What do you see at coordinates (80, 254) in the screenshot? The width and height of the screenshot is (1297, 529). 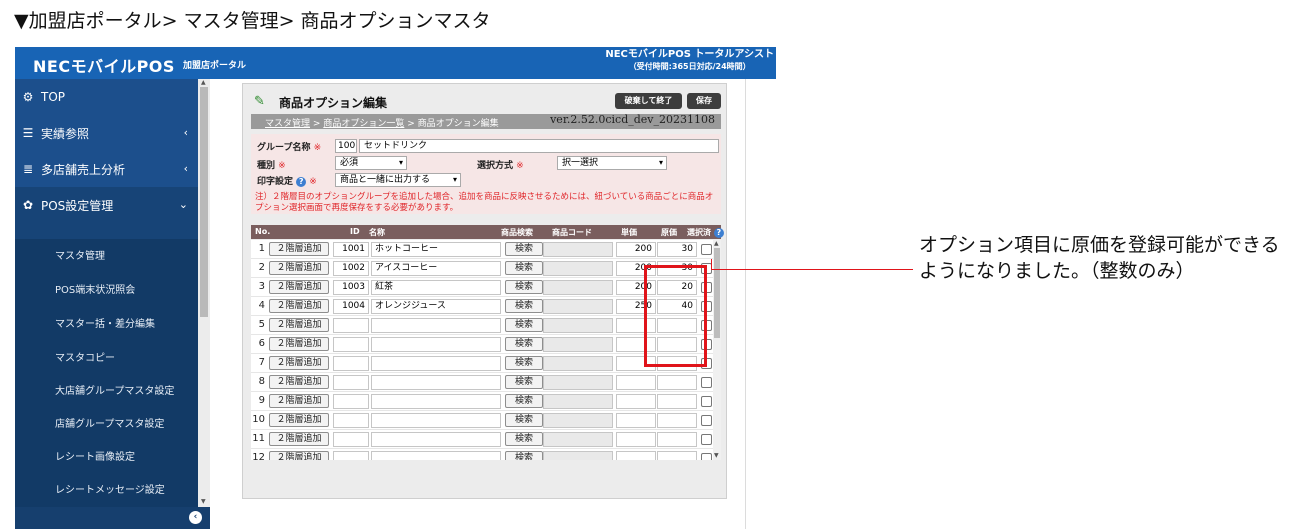 I see `sidebar-subitem-master: マスタ管理` at bounding box center [80, 254].